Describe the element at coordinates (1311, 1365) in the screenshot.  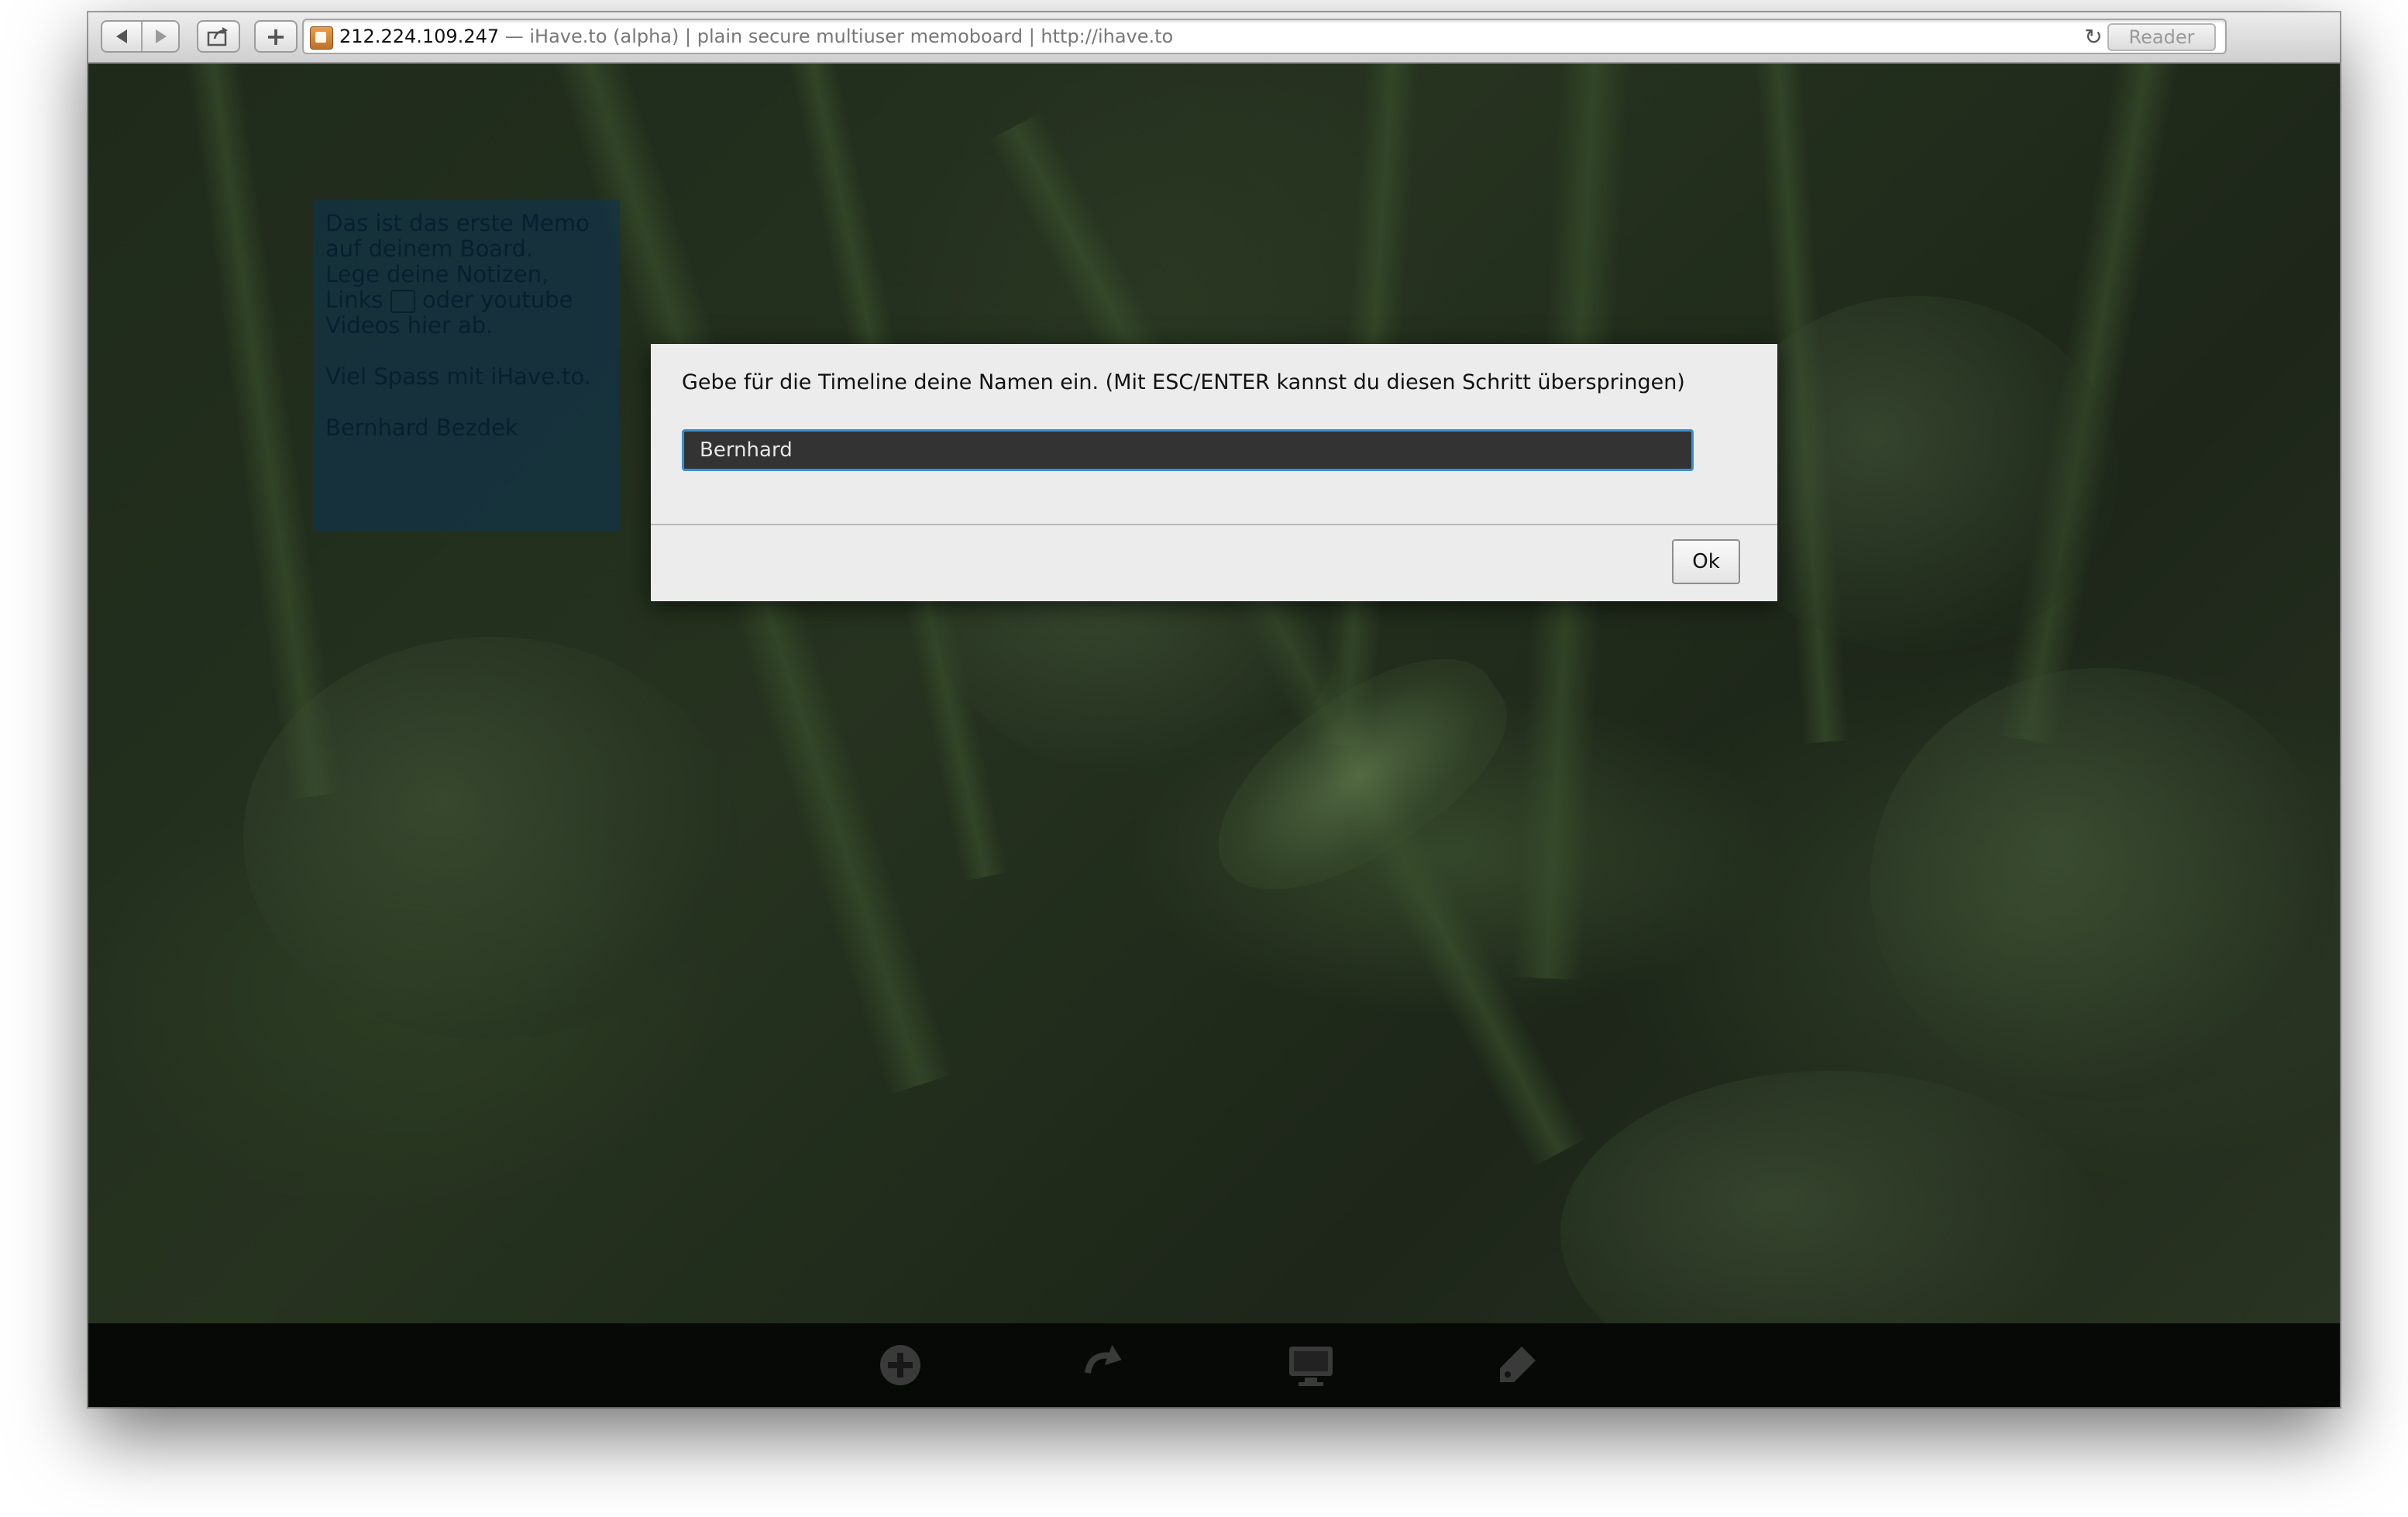
I see `screen-icon` at that location.